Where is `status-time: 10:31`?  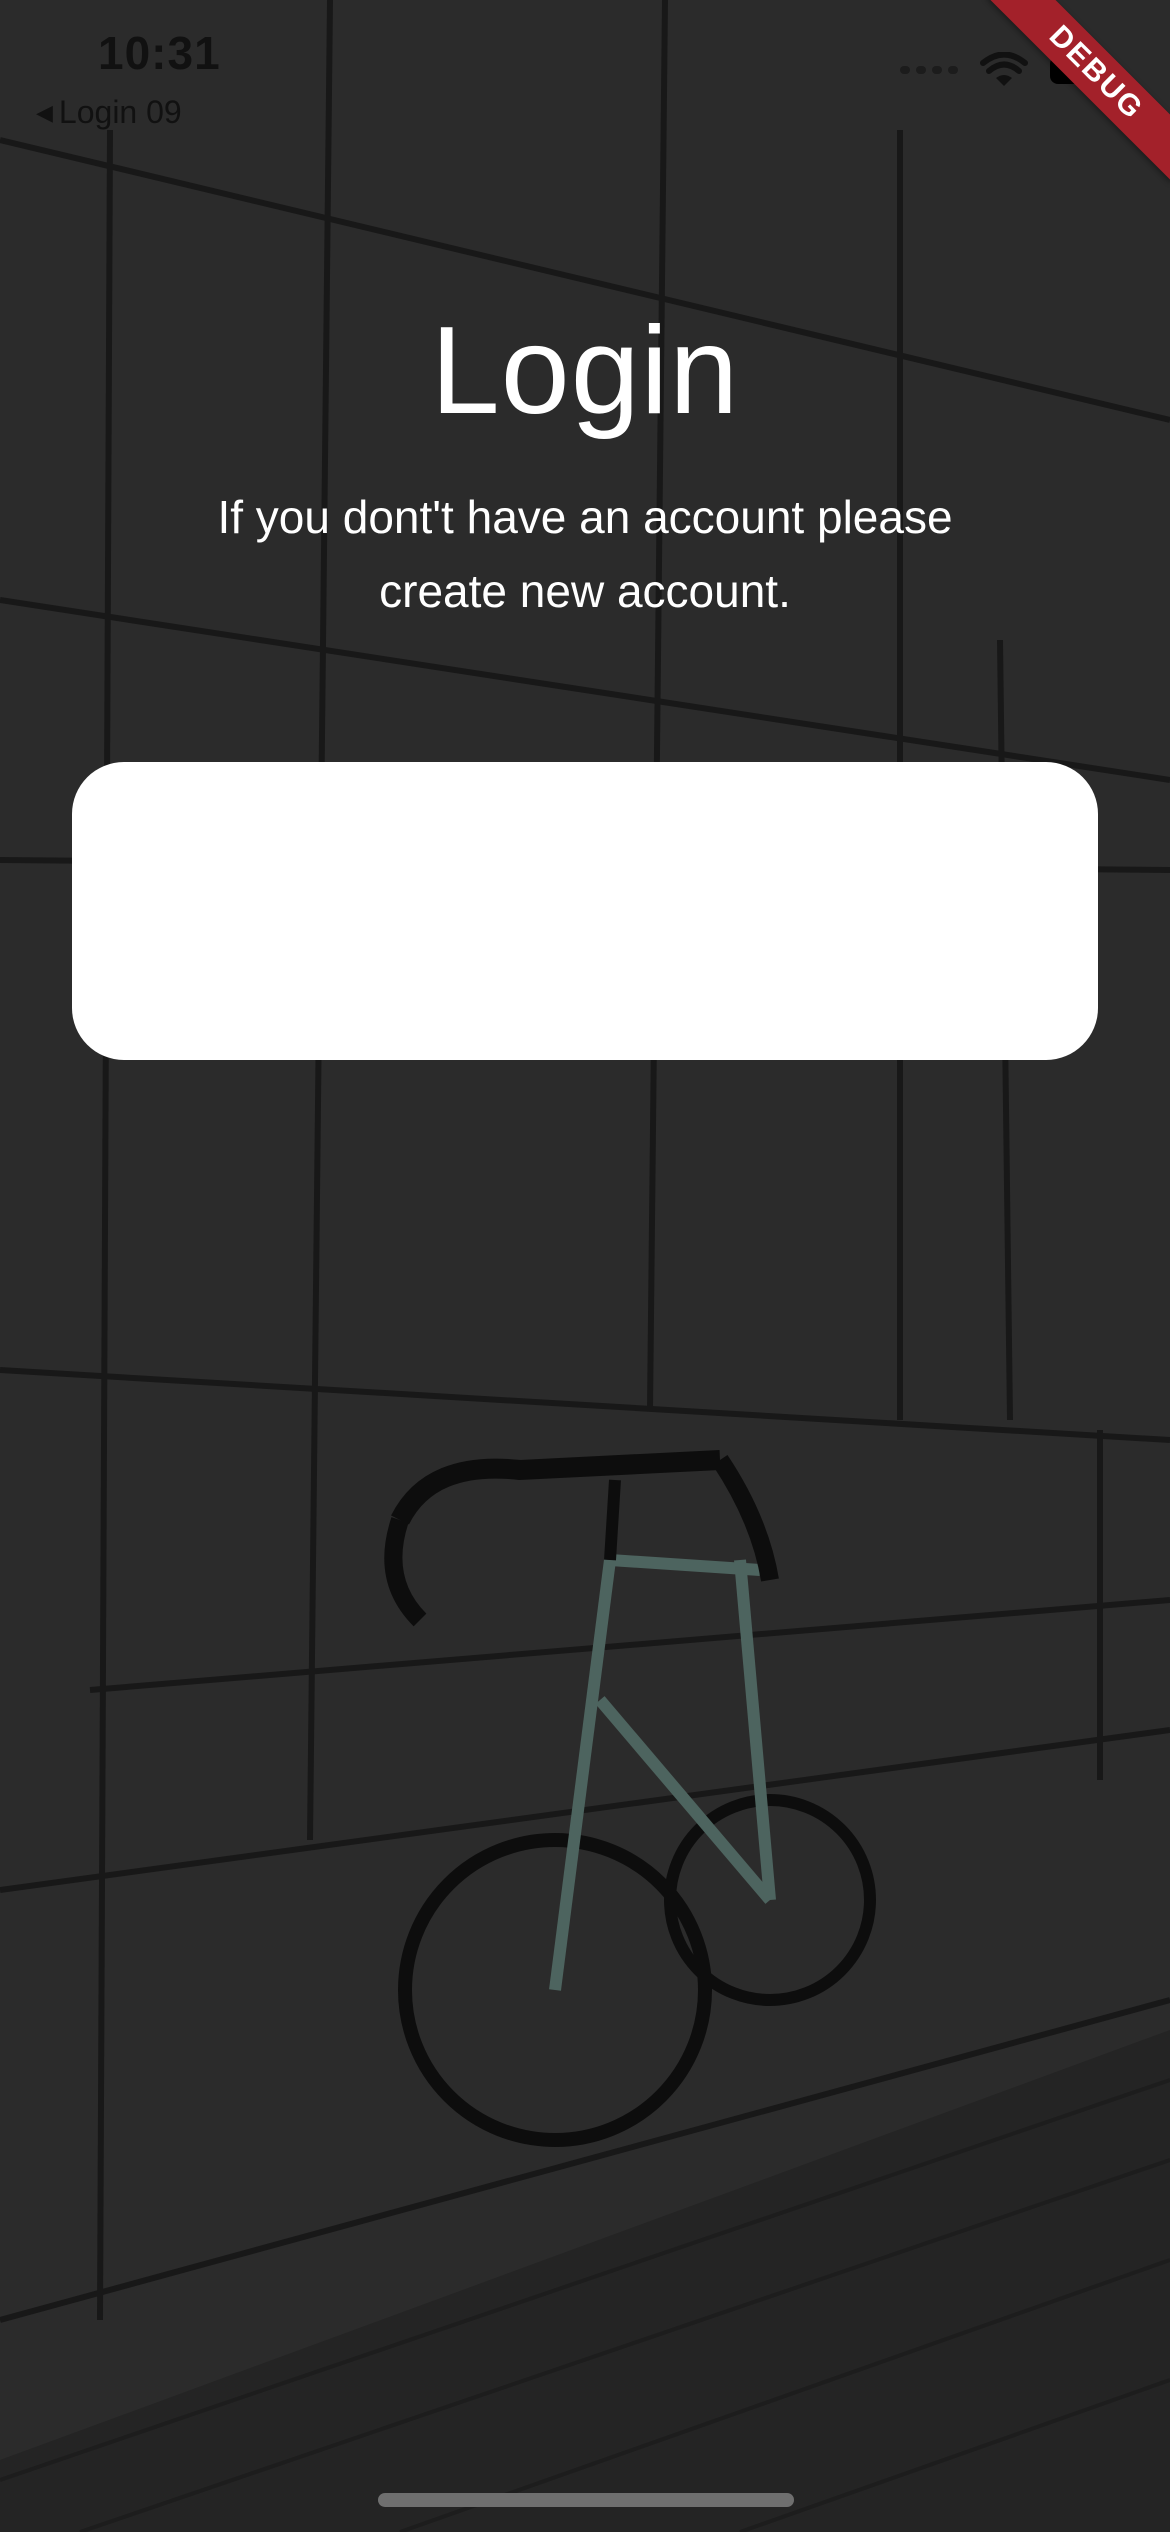 status-time: 10:31 is located at coordinates (159, 53).